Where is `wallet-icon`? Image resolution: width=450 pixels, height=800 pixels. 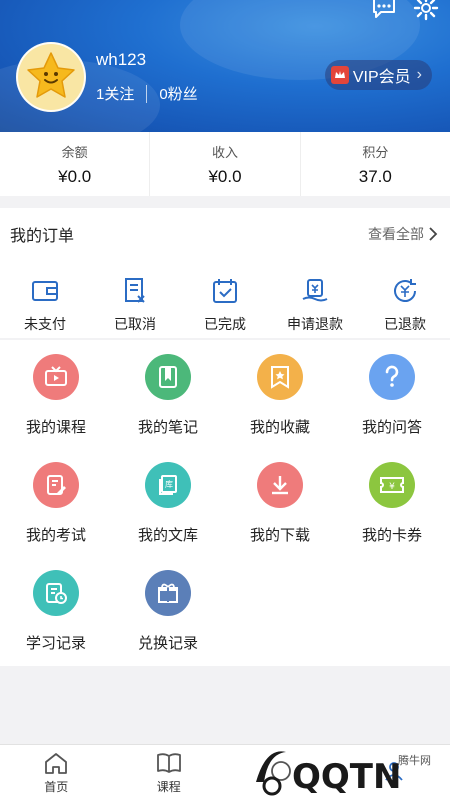
wallet-icon is located at coordinates (45, 291).